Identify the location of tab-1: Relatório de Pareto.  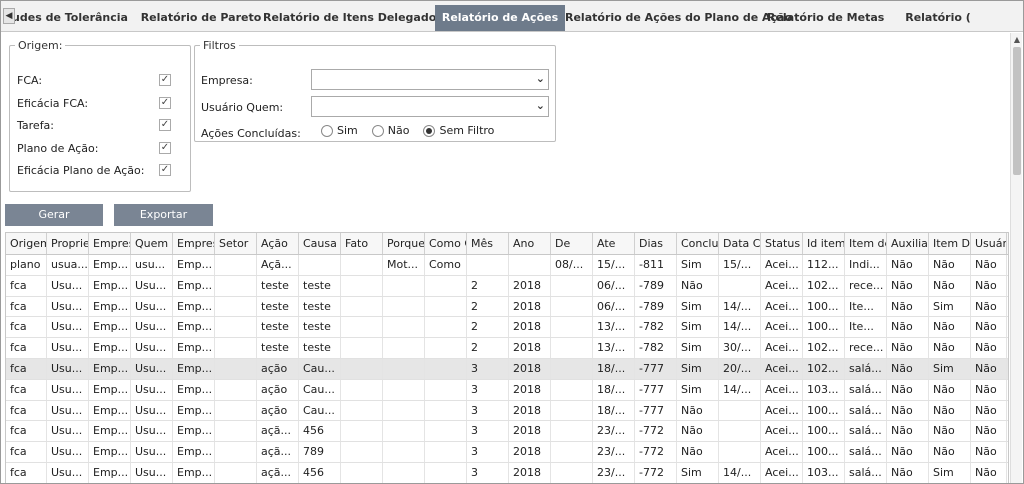
(201, 18).